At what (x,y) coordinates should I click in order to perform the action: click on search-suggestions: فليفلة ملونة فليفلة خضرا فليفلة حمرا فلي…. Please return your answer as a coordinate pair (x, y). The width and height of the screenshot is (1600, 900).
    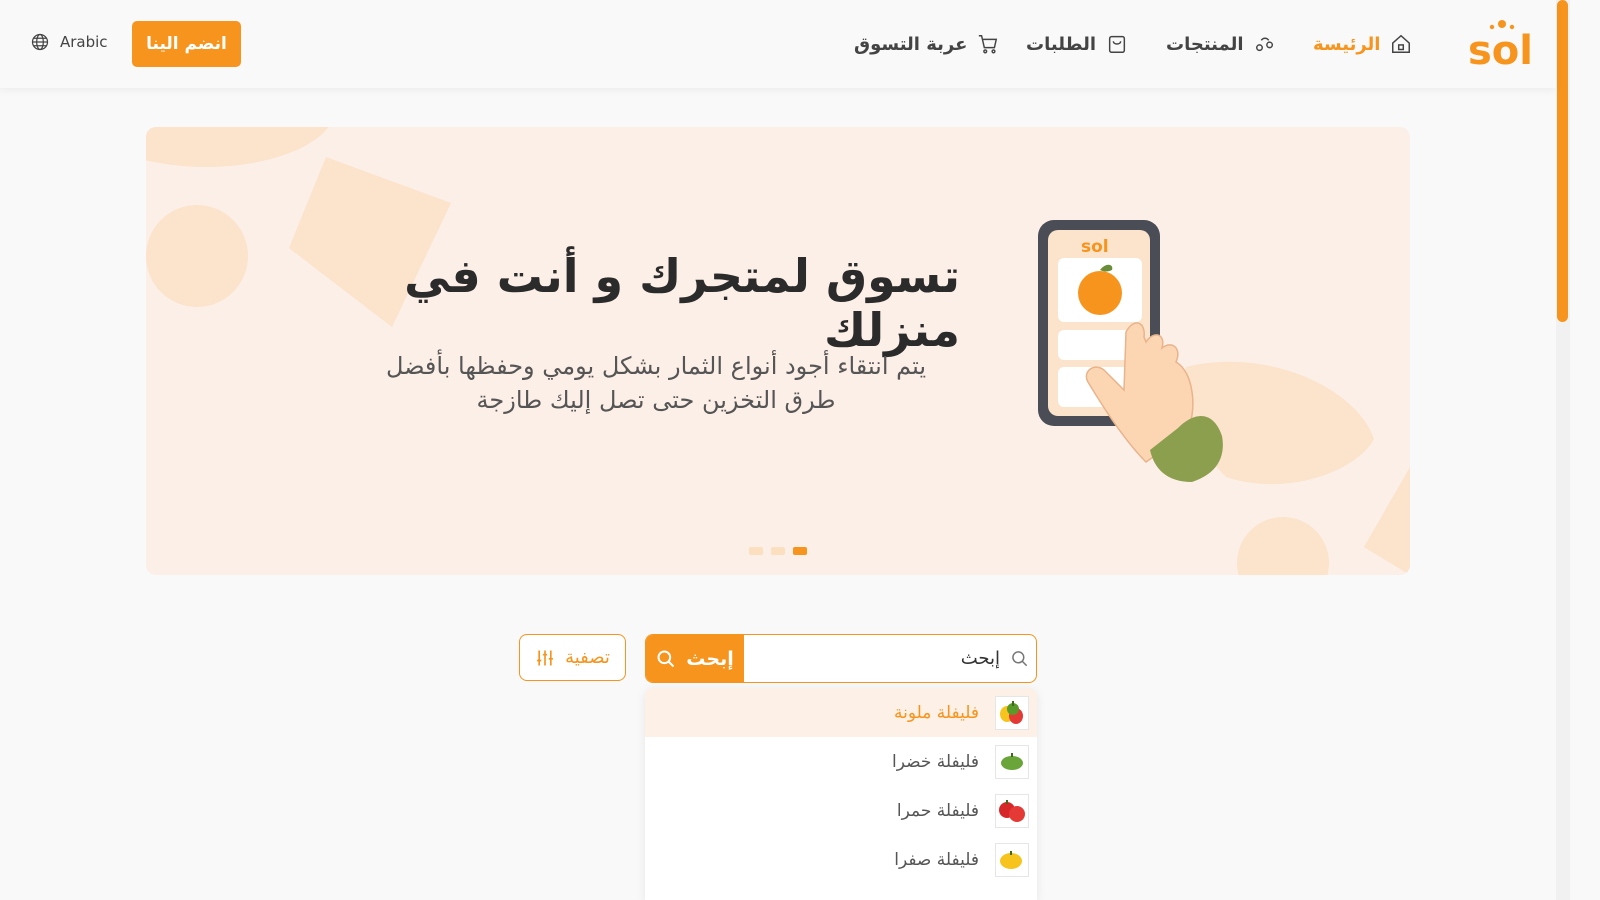
    Looking at the image, I should click on (841, 794).